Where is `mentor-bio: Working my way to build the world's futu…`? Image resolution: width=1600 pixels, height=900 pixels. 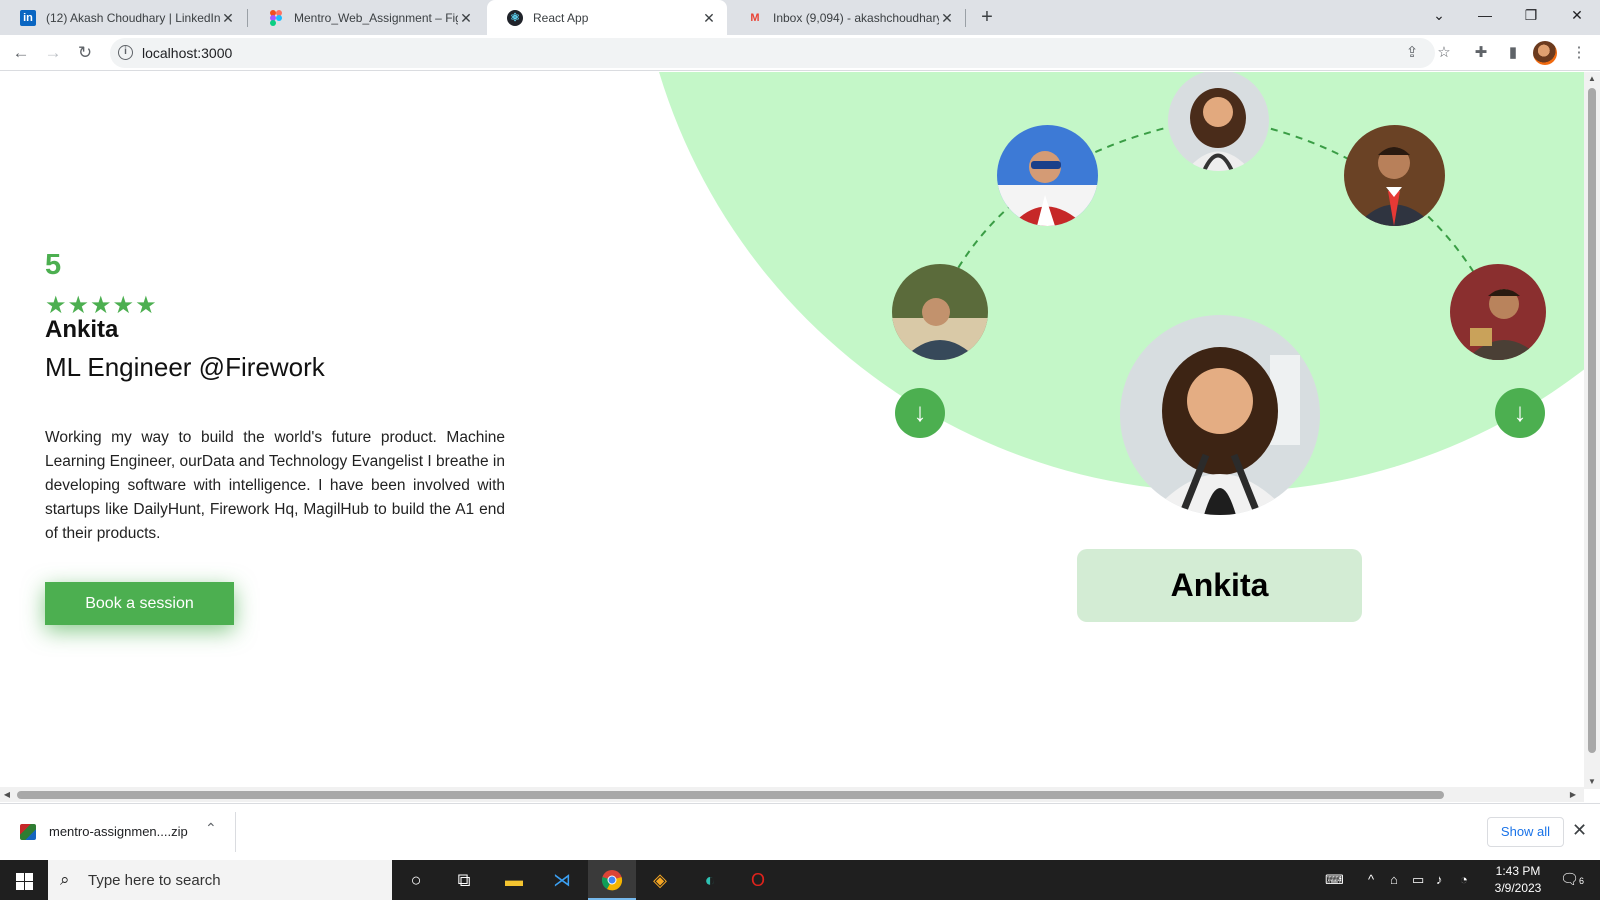
mentor-bio: Working my way to build the world's futu… is located at coordinates (275, 485).